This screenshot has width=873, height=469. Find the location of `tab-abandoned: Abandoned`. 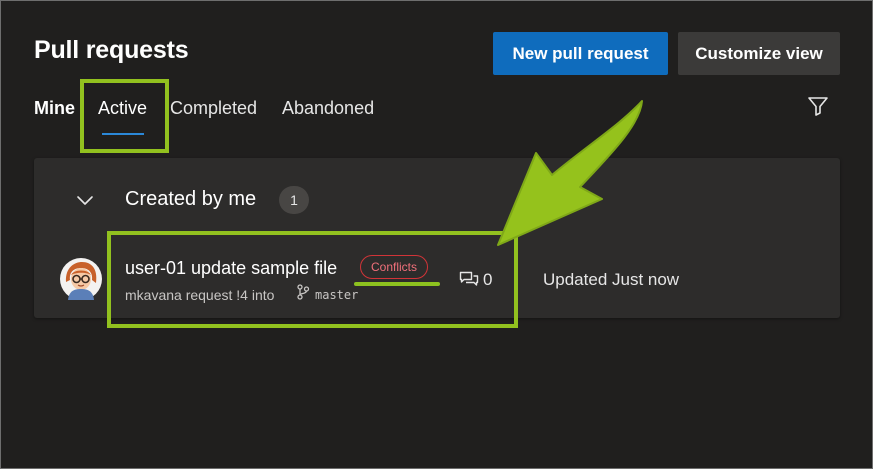

tab-abandoned: Abandoned is located at coordinates (328, 108).